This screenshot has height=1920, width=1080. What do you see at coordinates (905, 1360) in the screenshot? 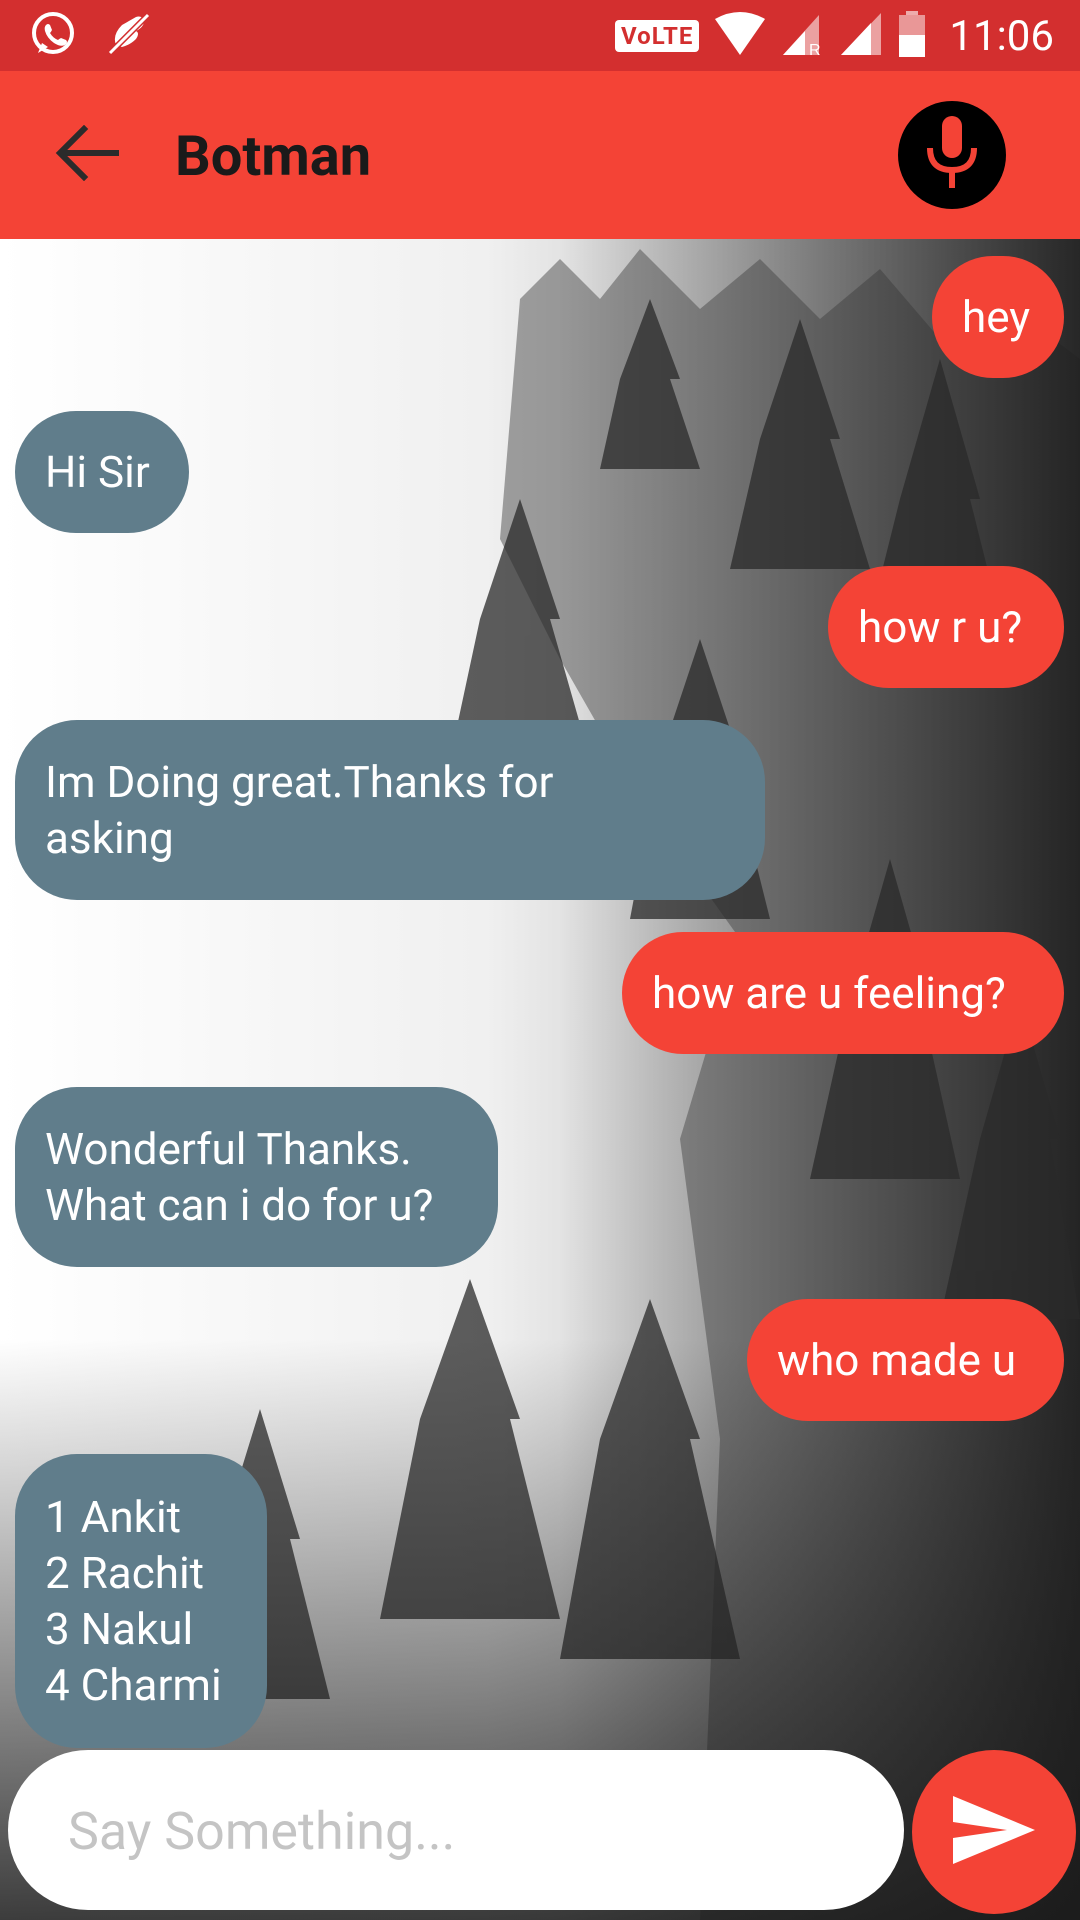
I see `user-message: who made u` at bounding box center [905, 1360].